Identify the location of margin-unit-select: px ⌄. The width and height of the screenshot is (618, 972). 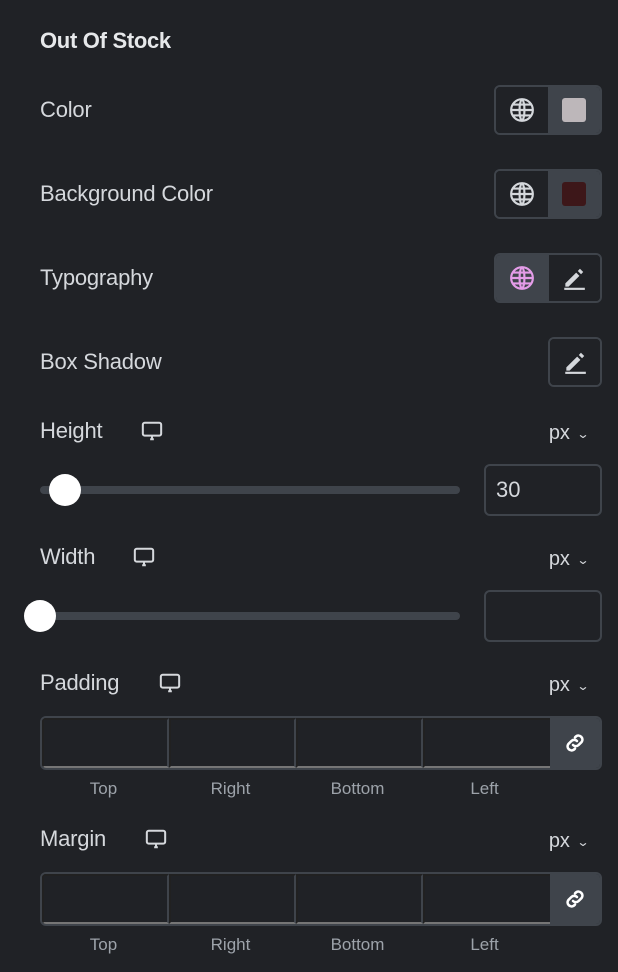
(569, 841).